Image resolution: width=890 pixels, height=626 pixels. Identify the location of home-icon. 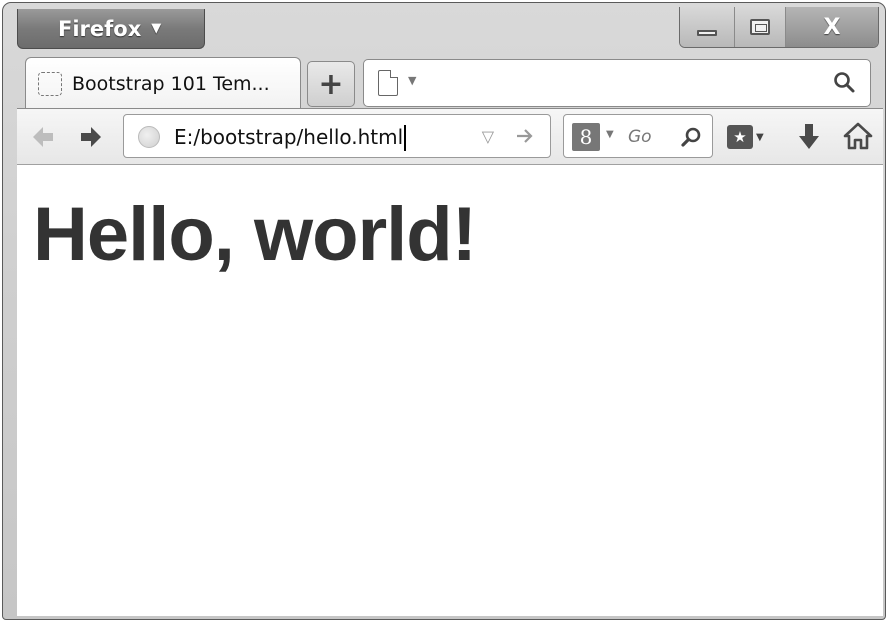
(858, 136).